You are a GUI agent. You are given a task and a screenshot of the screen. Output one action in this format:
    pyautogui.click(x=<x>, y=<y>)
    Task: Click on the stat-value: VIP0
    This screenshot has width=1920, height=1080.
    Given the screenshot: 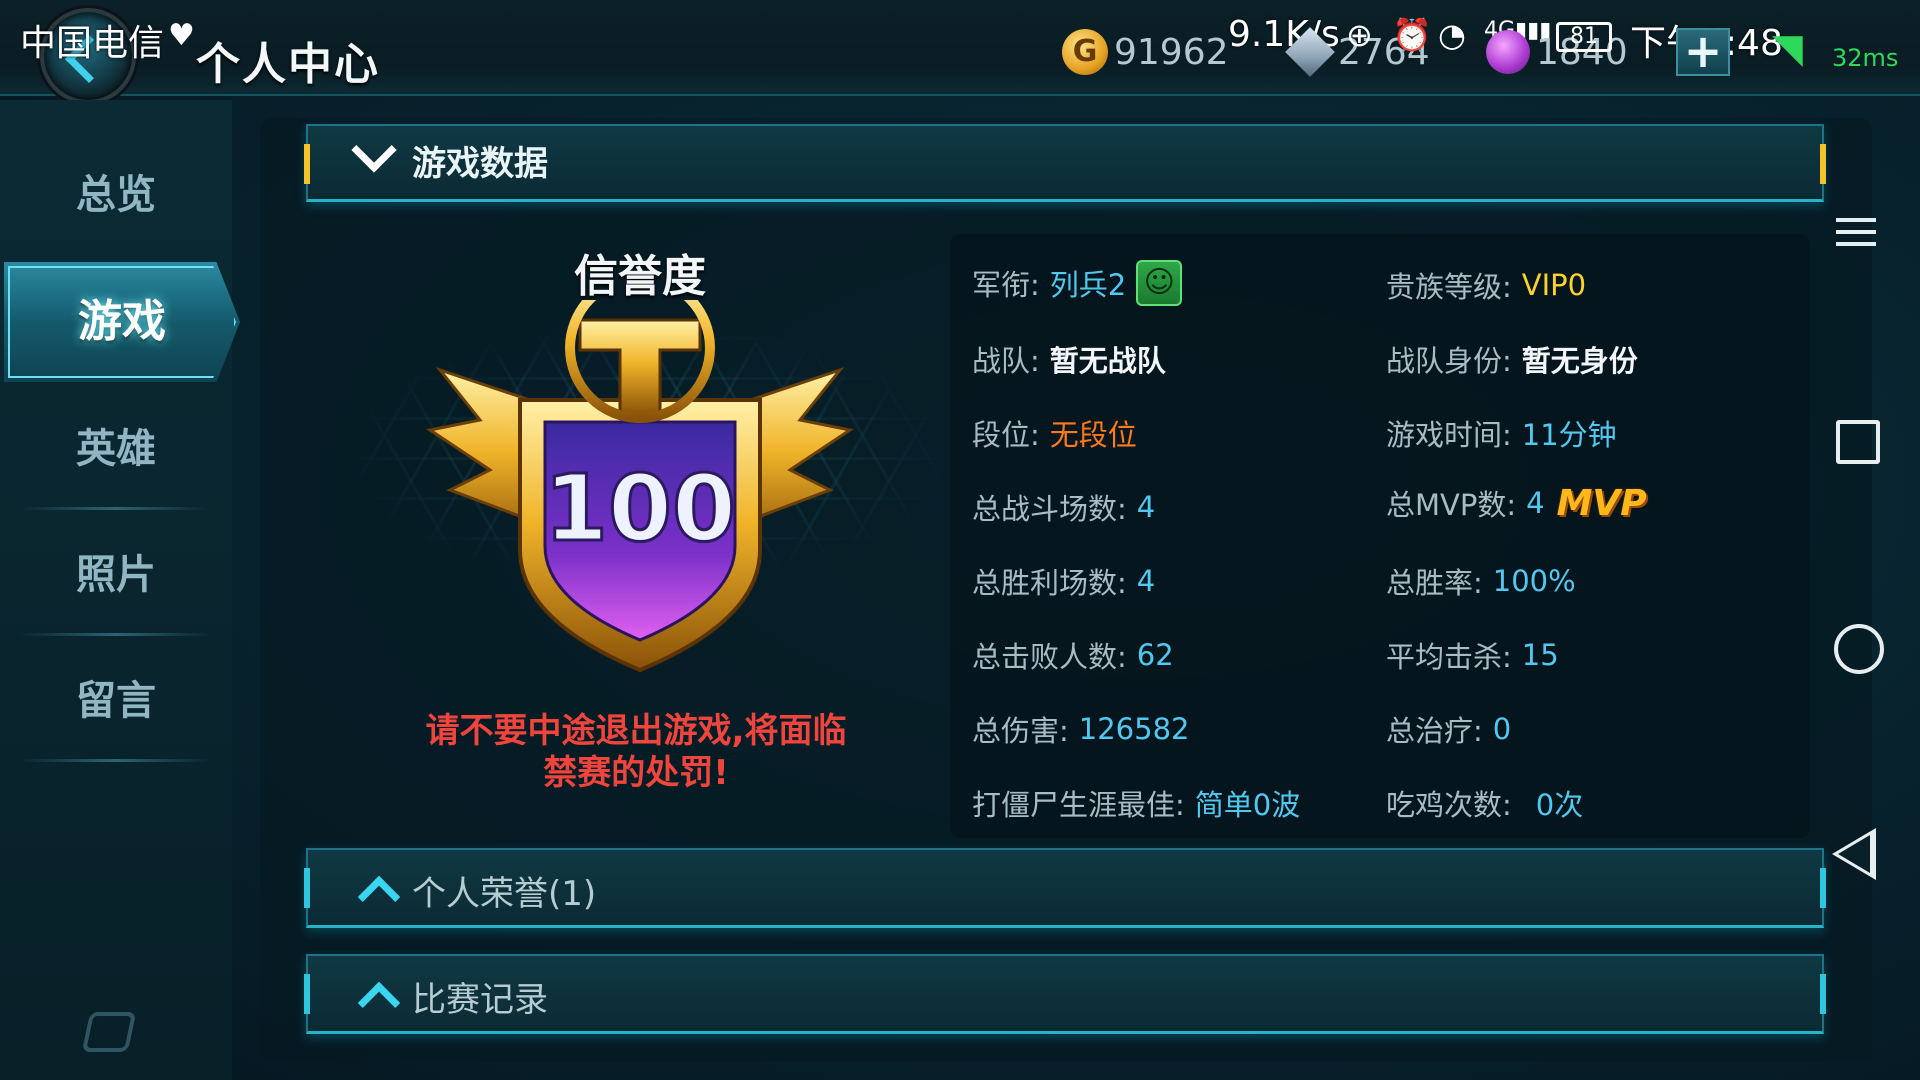 What is the action you would take?
    pyautogui.click(x=1554, y=285)
    